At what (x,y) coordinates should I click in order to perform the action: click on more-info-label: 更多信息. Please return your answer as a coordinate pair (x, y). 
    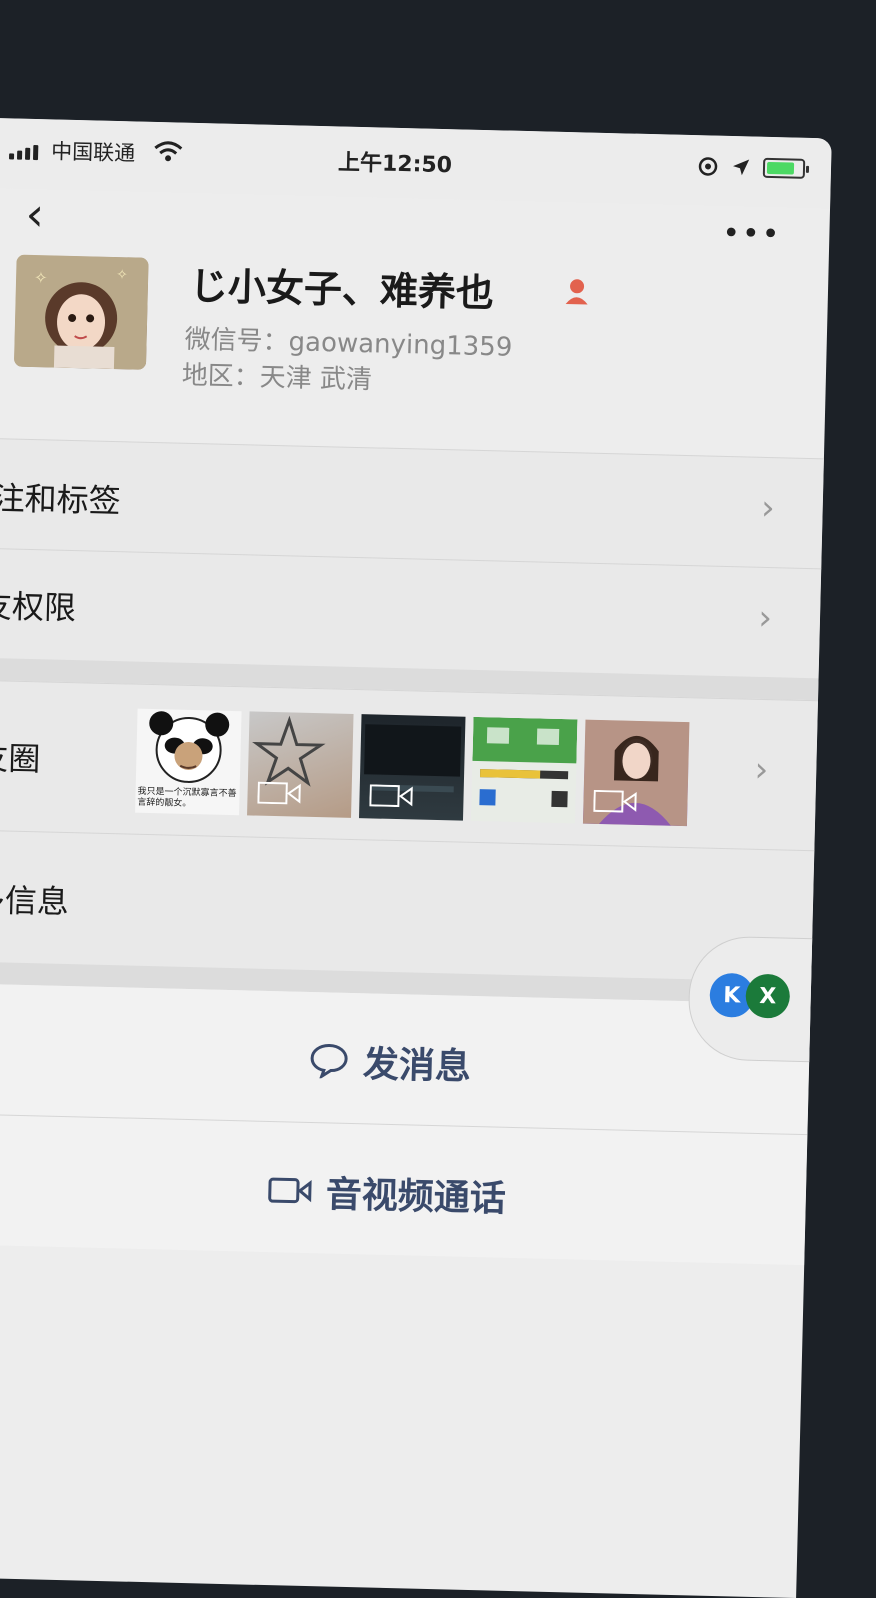
    Looking at the image, I should click on (35, 900).